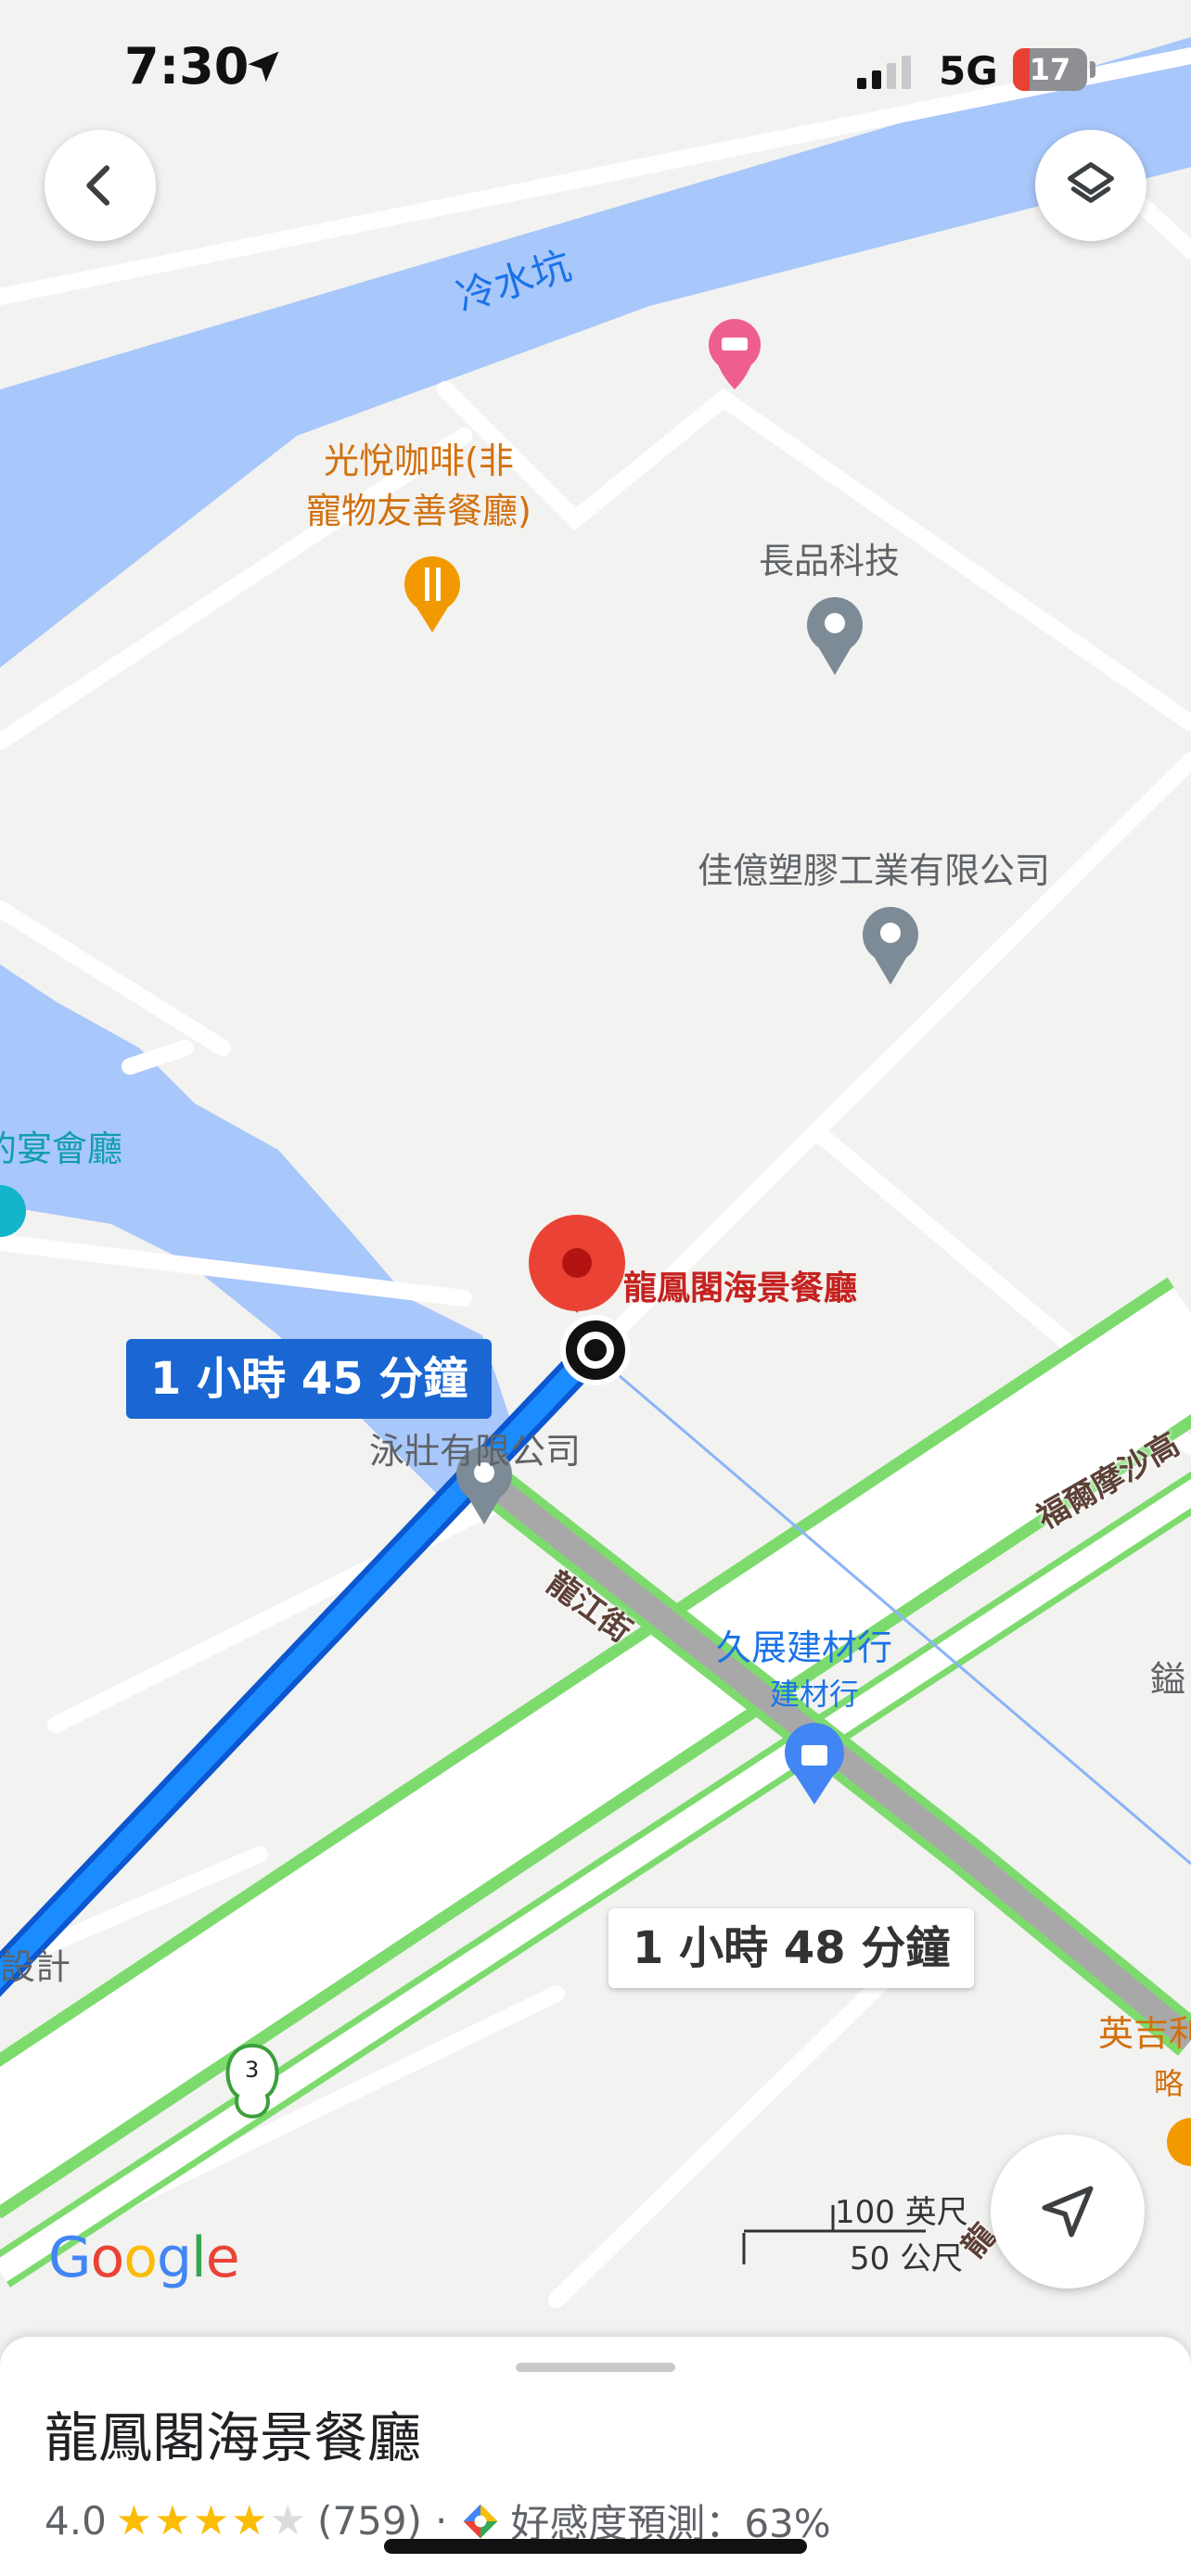  Describe the element at coordinates (862, 2232) in the screenshot. I see `map-scale: 100 英尺 50 公尺` at that location.